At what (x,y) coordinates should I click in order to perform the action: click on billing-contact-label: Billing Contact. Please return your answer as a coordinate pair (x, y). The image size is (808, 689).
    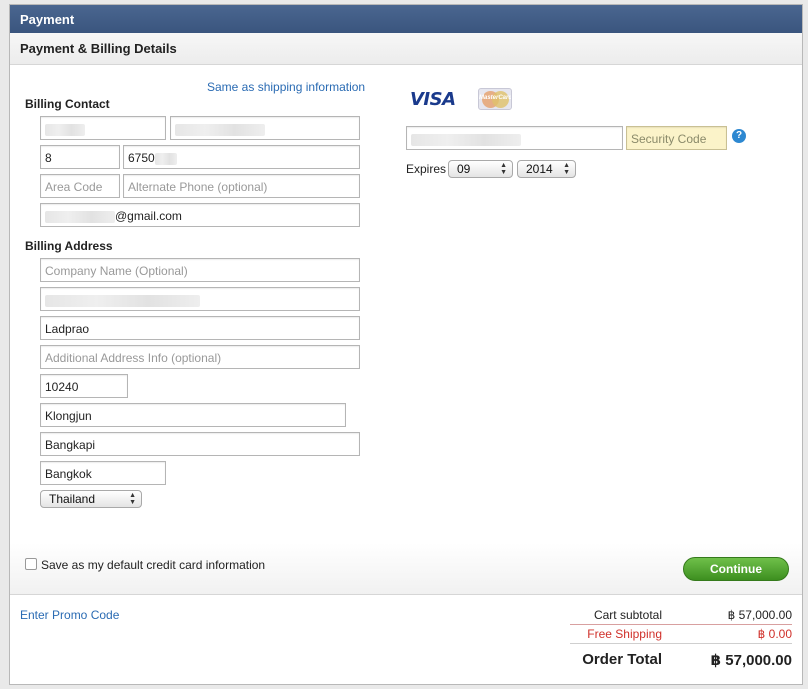
    Looking at the image, I should click on (67, 104).